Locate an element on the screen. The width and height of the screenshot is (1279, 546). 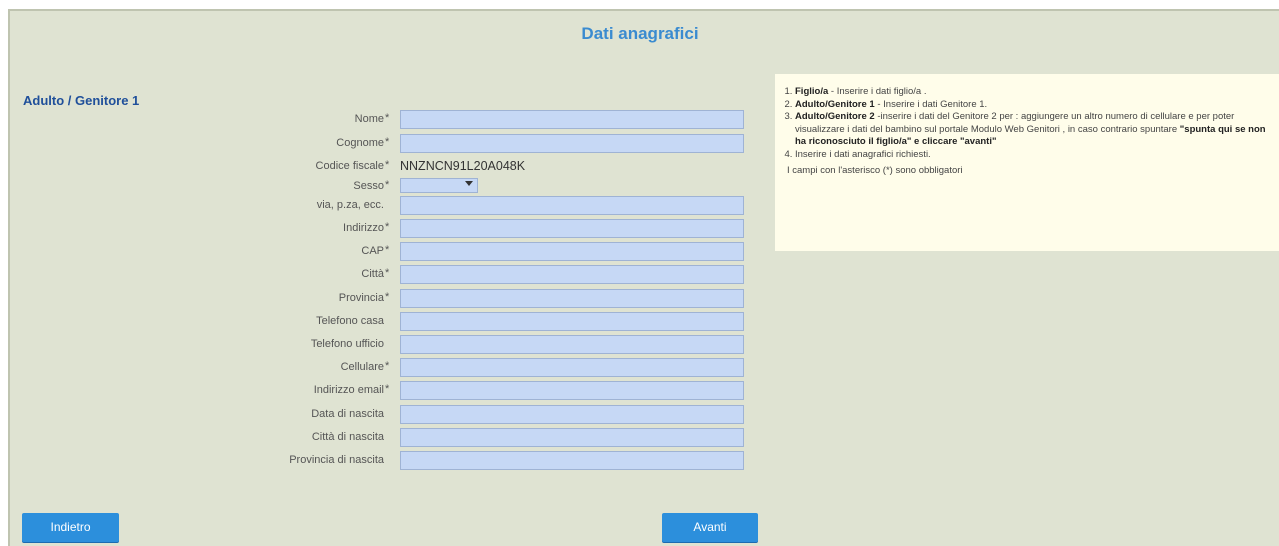
telefono-ufficio-input is located at coordinates (572, 344).